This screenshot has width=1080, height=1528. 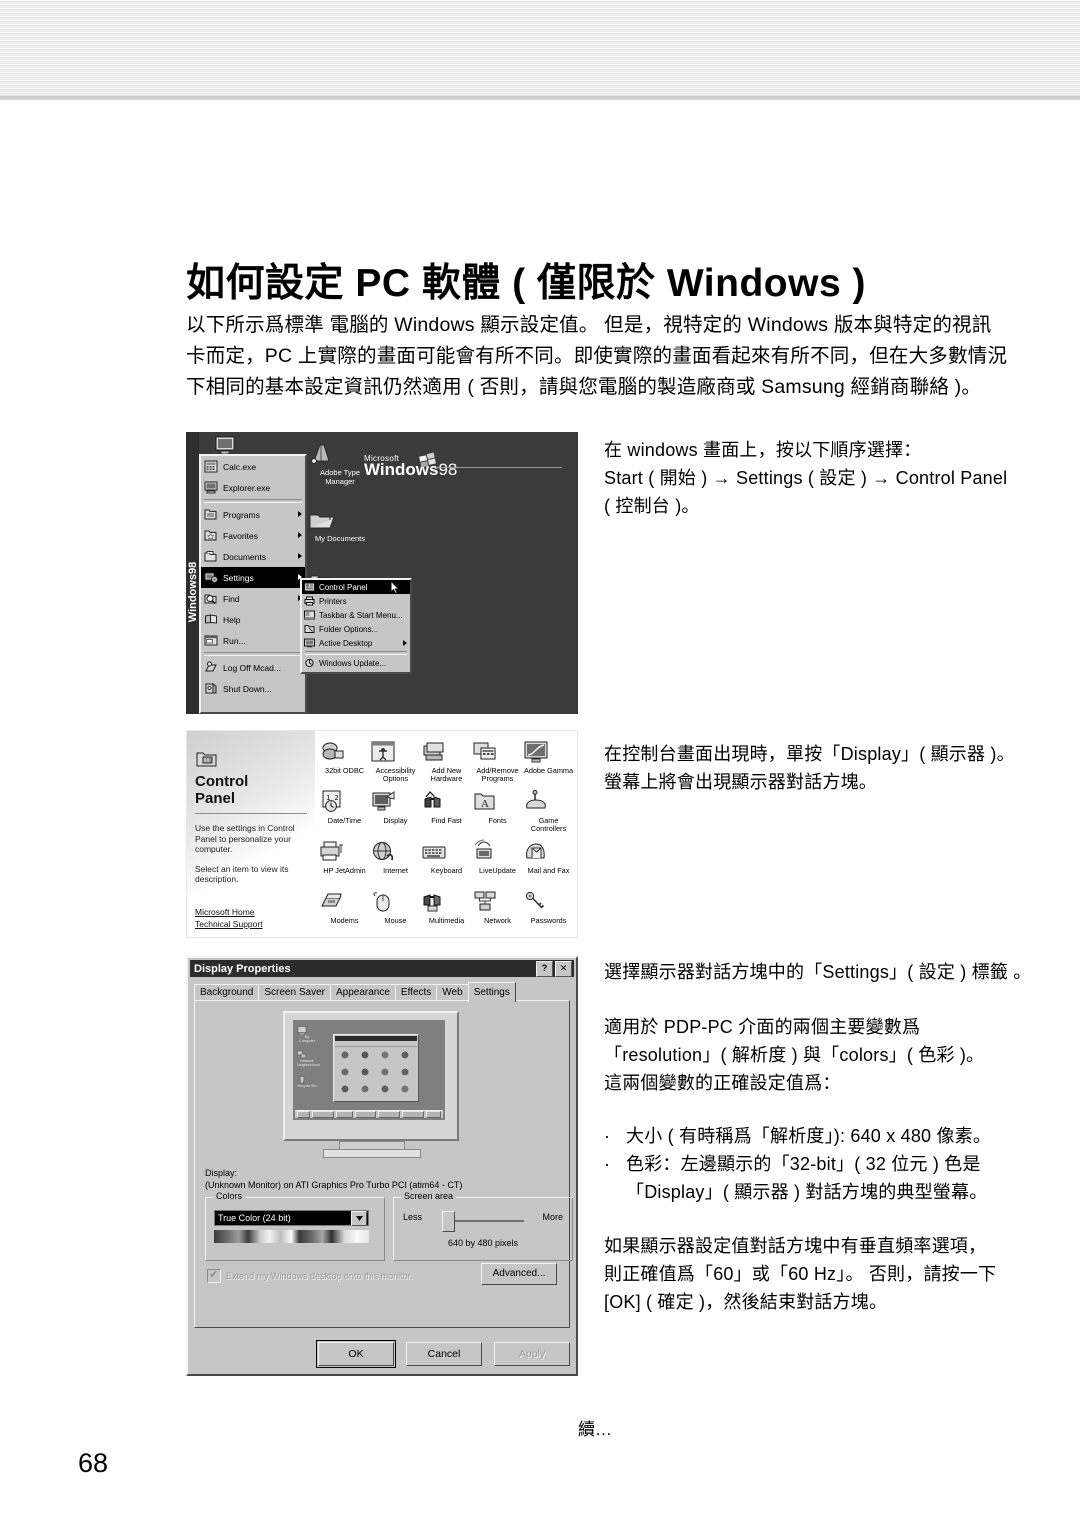 What do you see at coordinates (340, 464) in the screenshot?
I see `desktop-icon-adobe-type-manager: Adobe Type Manager` at bounding box center [340, 464].